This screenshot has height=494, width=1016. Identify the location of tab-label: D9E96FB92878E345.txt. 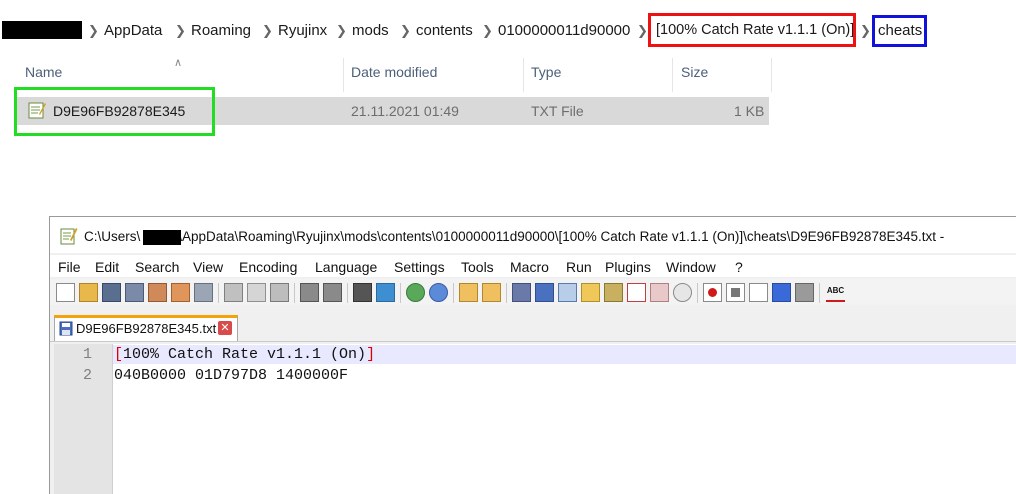
(146, 328).